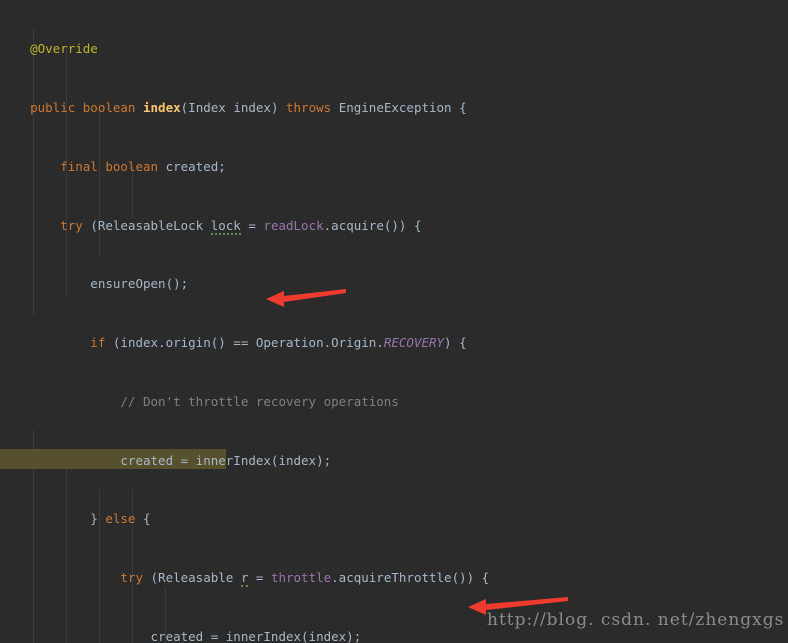 The image size is (788, 643). Describe the element at coordinates (394, 461) in the screenshot. I see `code-line: created = innerIndex(index);` at that location.